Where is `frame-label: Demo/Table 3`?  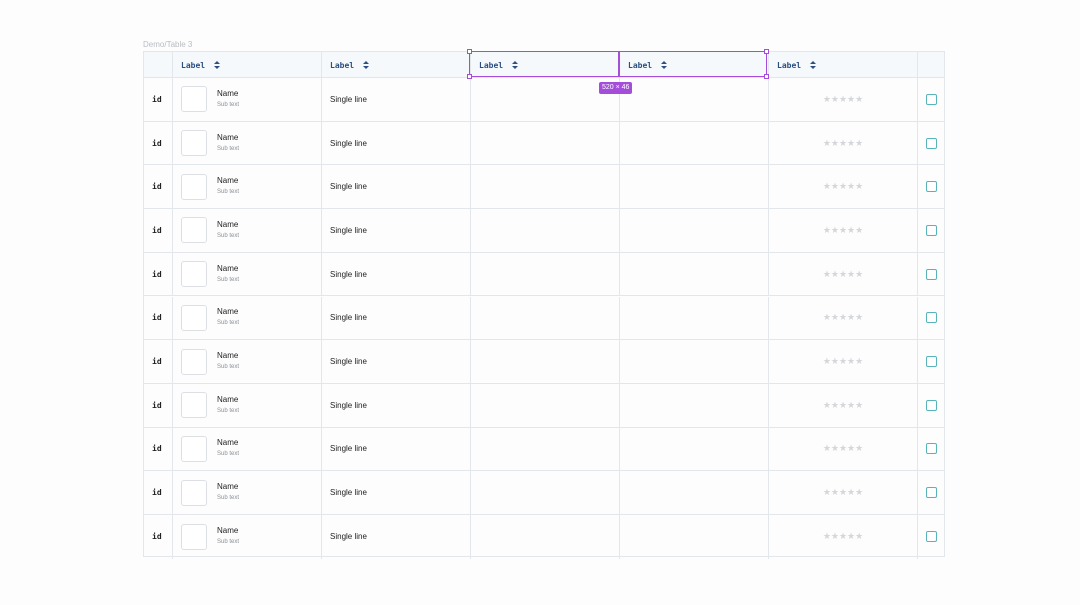
frame-label: Demo/Table 3 is located at coordinates (167, 44).